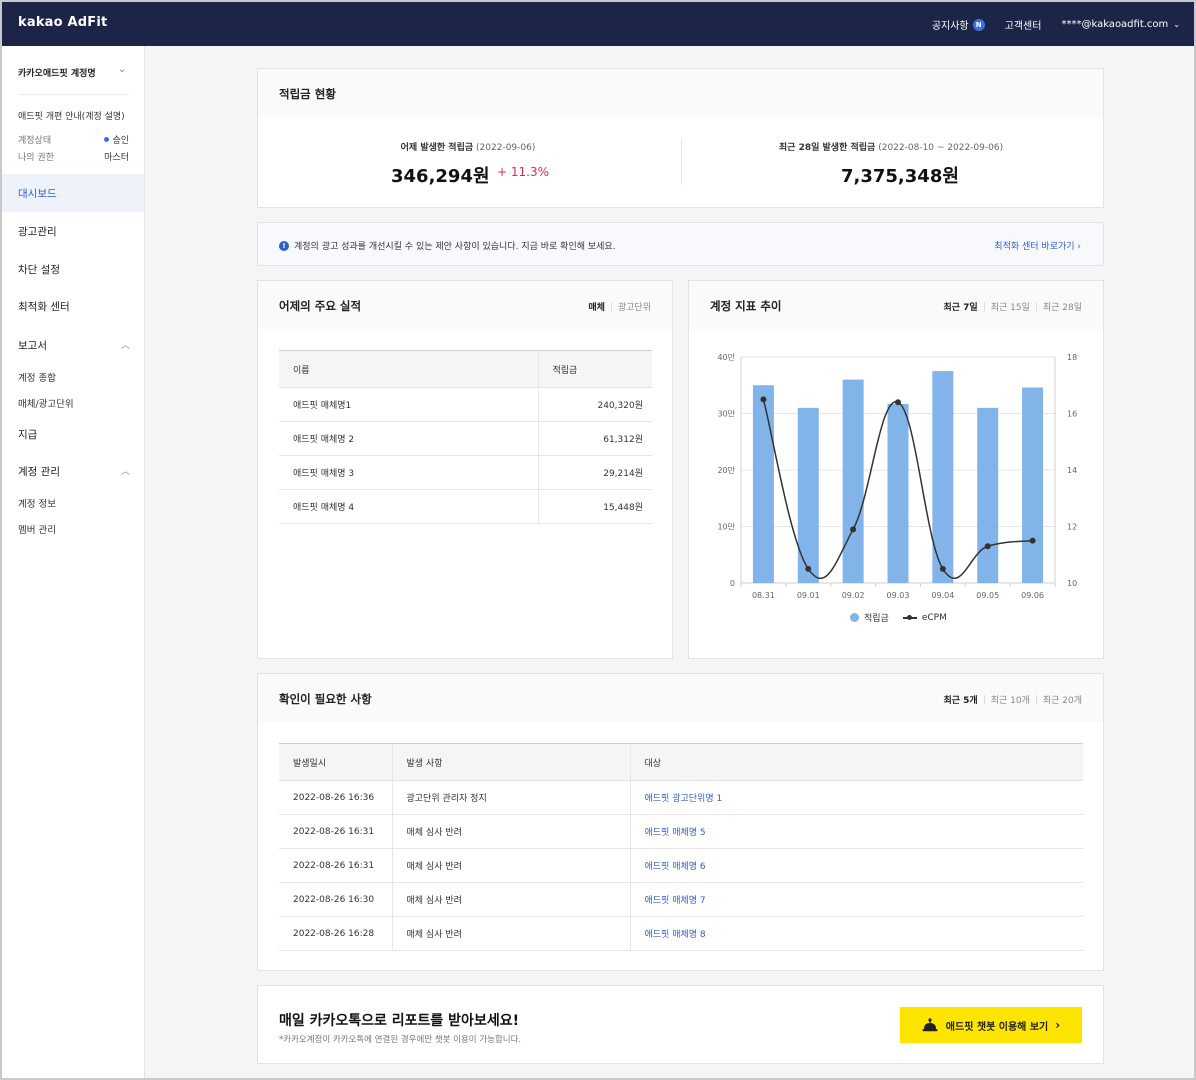 The width and height of the screenshot is (1196, 1080). I want to click on tab-recent-20: 최근 20개, so click(1062, 699).